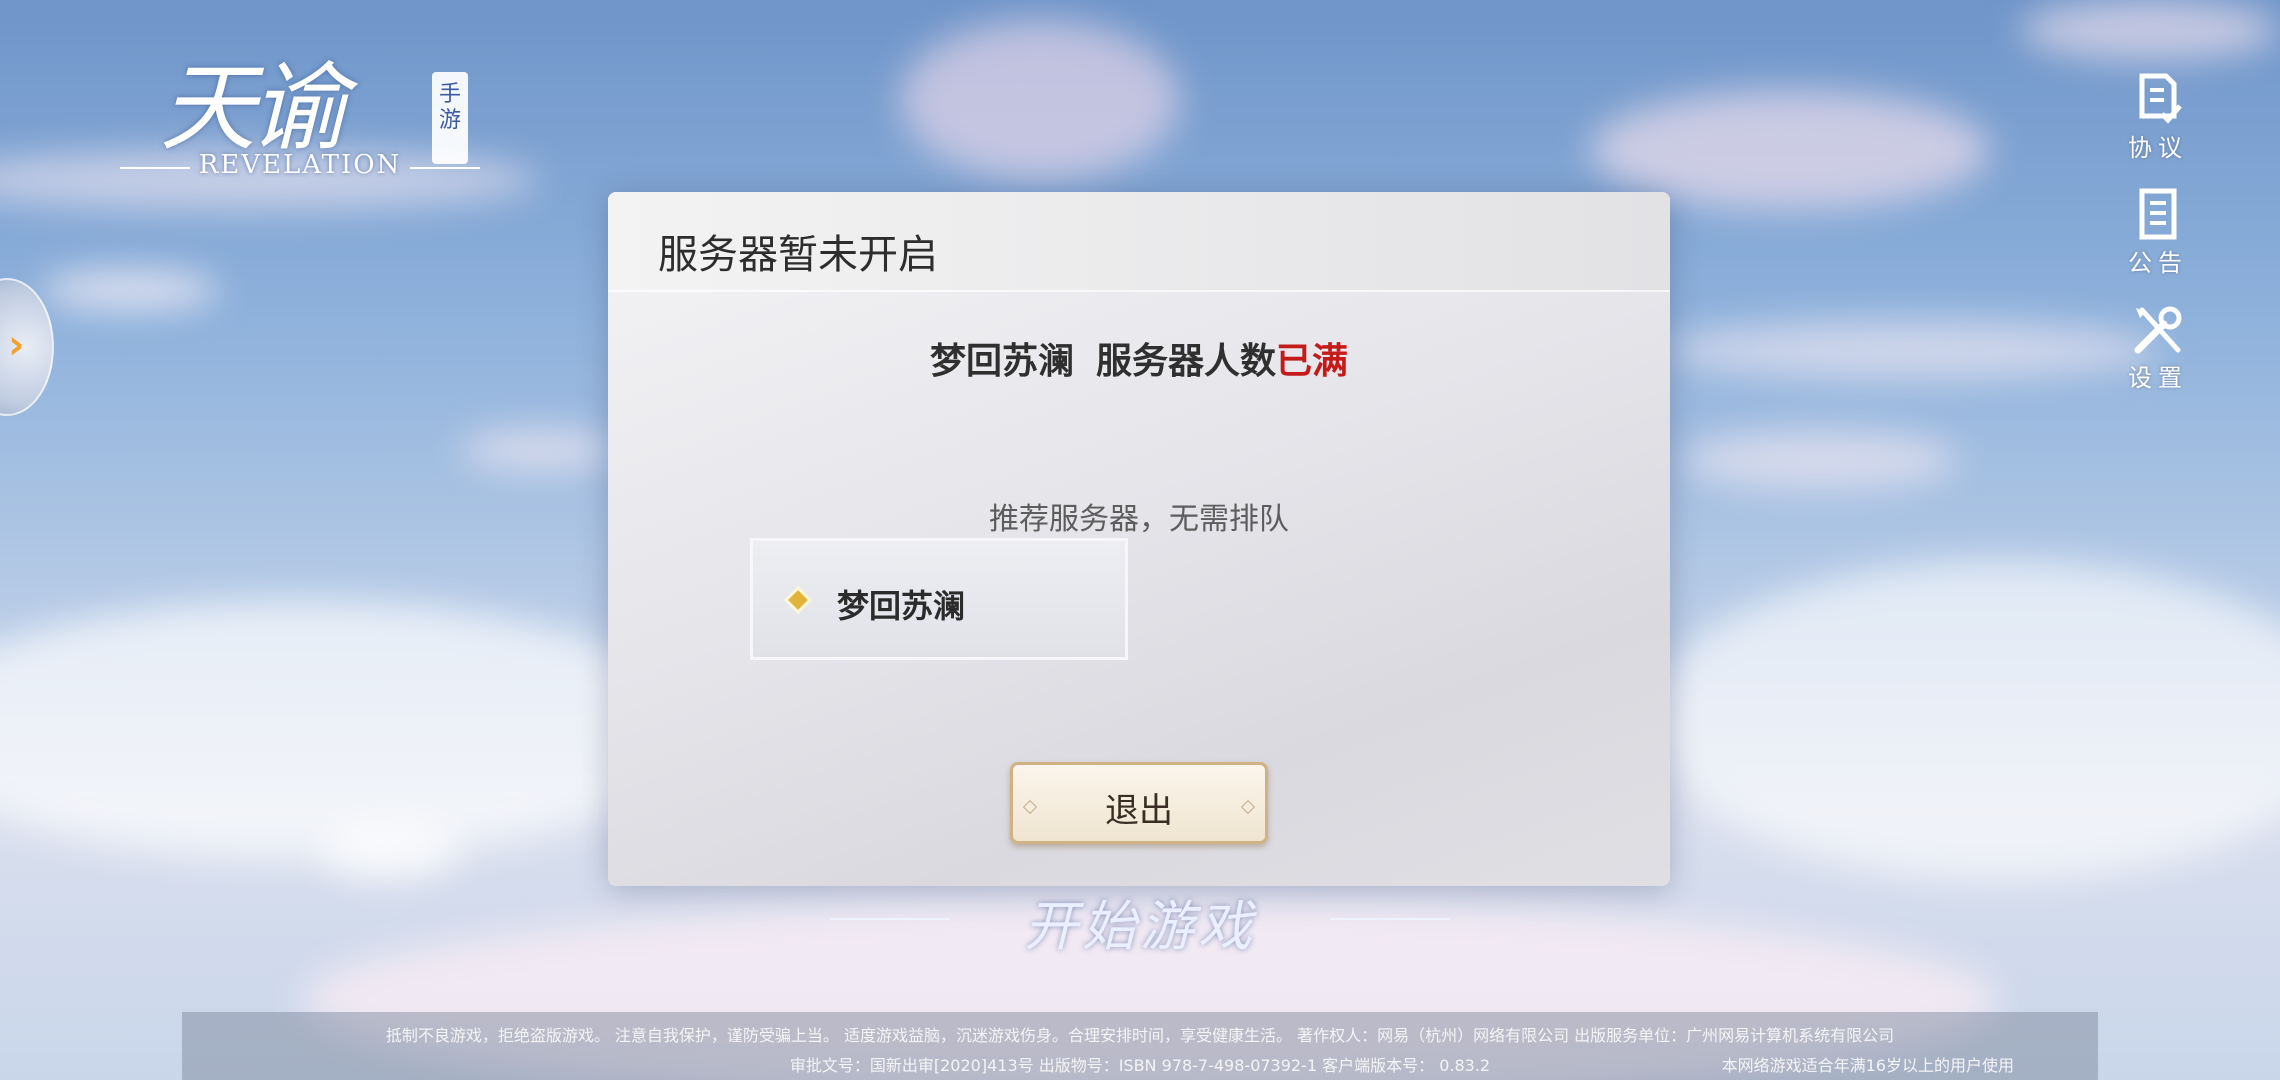  I want to click on status-server-name: 梦回苏澜, so click(1001, 361).